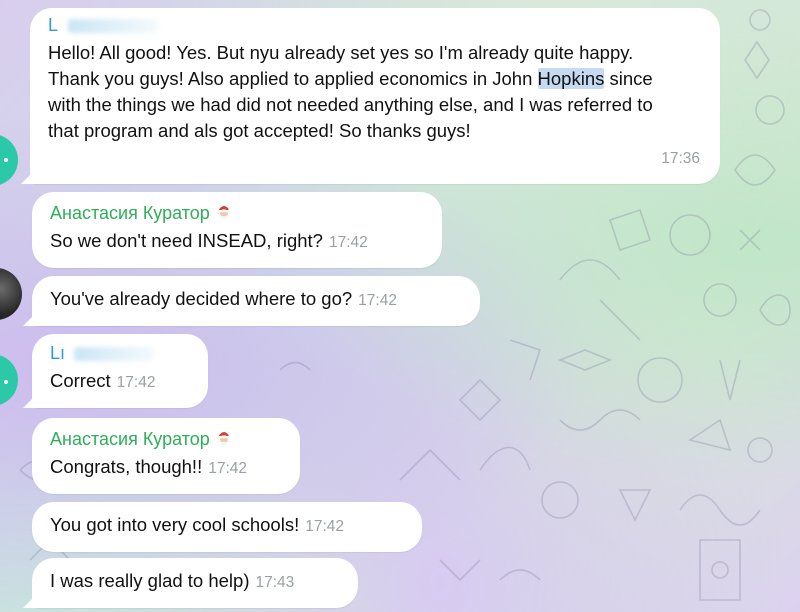 The height and width of the screenshot is (612, 800). What do you see at coordinates (120, 371) in the screenshot?
I see `message-bubble: Lı Correct 17:42` at bounding box center [120, 371].